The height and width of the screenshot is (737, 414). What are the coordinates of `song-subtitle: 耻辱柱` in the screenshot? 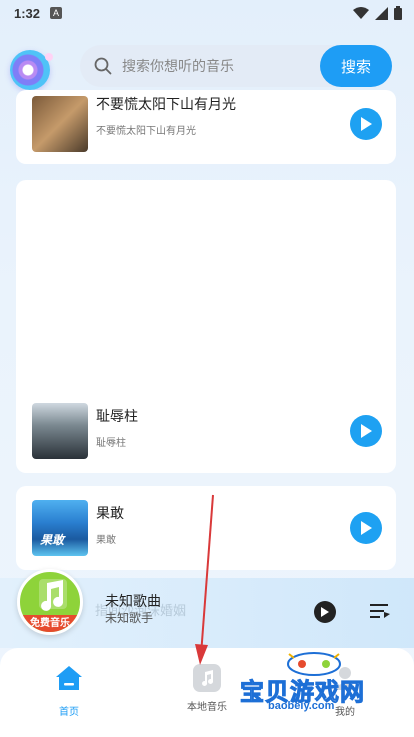 It's located at (111, 443).